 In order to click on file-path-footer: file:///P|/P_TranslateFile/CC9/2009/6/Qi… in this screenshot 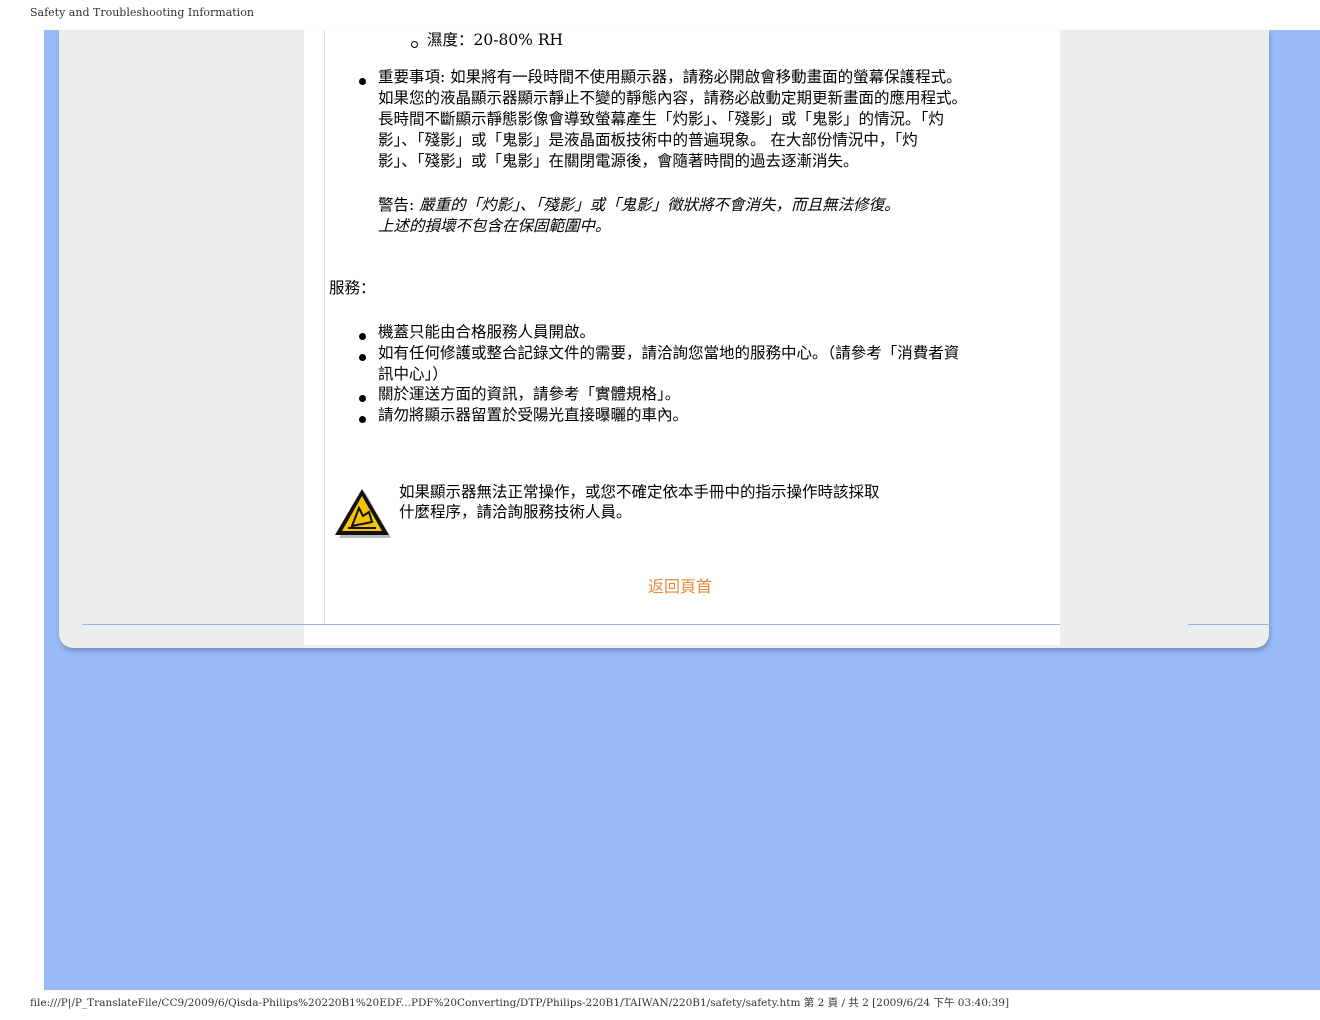, I will do `click(520, 1003)`.